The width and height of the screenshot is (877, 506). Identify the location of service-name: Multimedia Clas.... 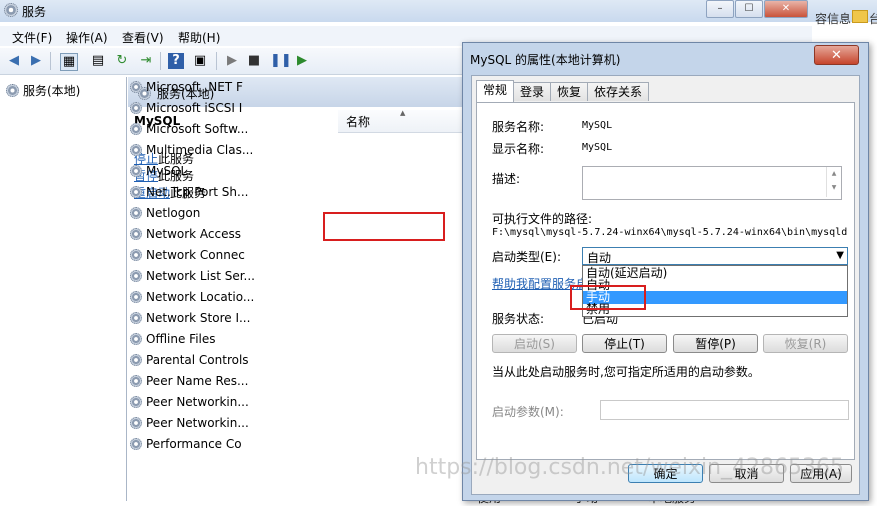
(200, 149).